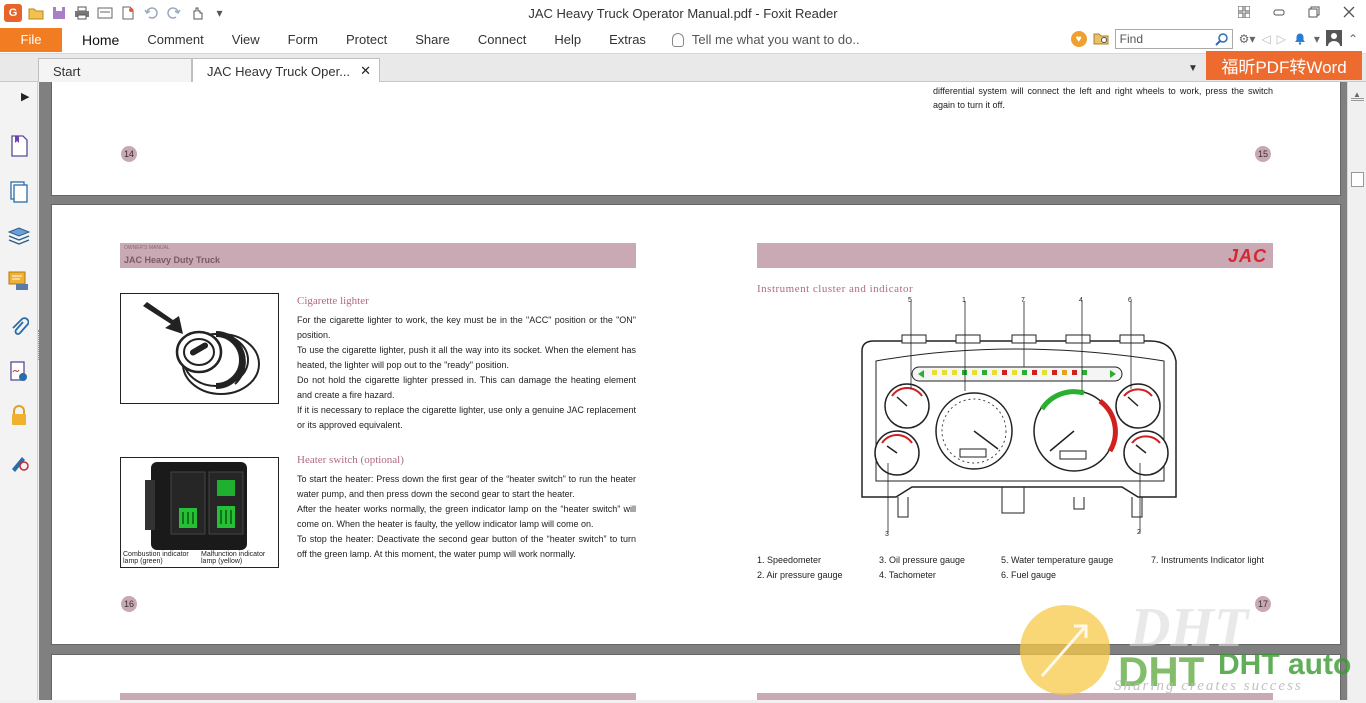 The image size is (1366, 703). Describe the element at coordinates (907, 575) in the screenshot. I see `legend-item: 4. Tachometer` at that location.